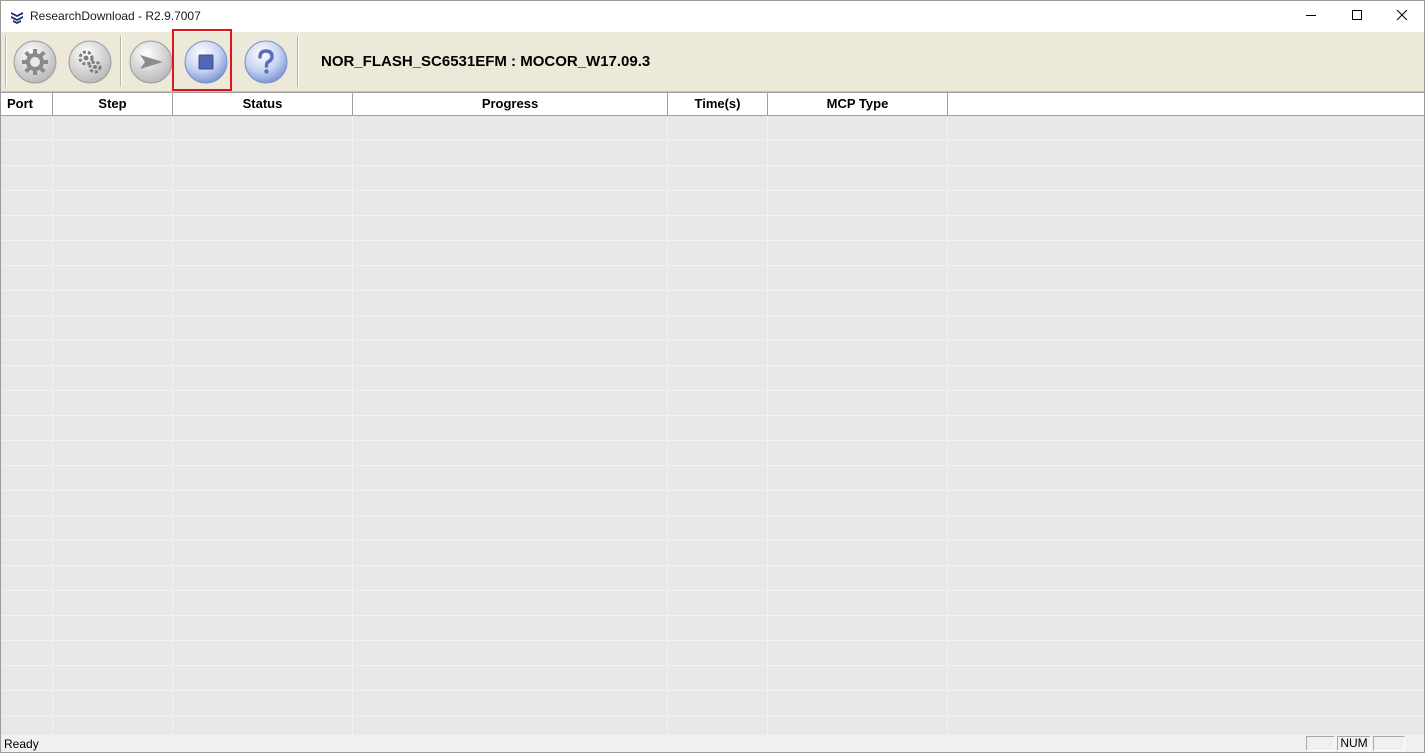 Image resolution: width=1425 pixels, height=753 pixels. What do you see at coordinates (27, 104) in the screenshot?
I see `column-header-port: Port` at bounding box center [27, 104].